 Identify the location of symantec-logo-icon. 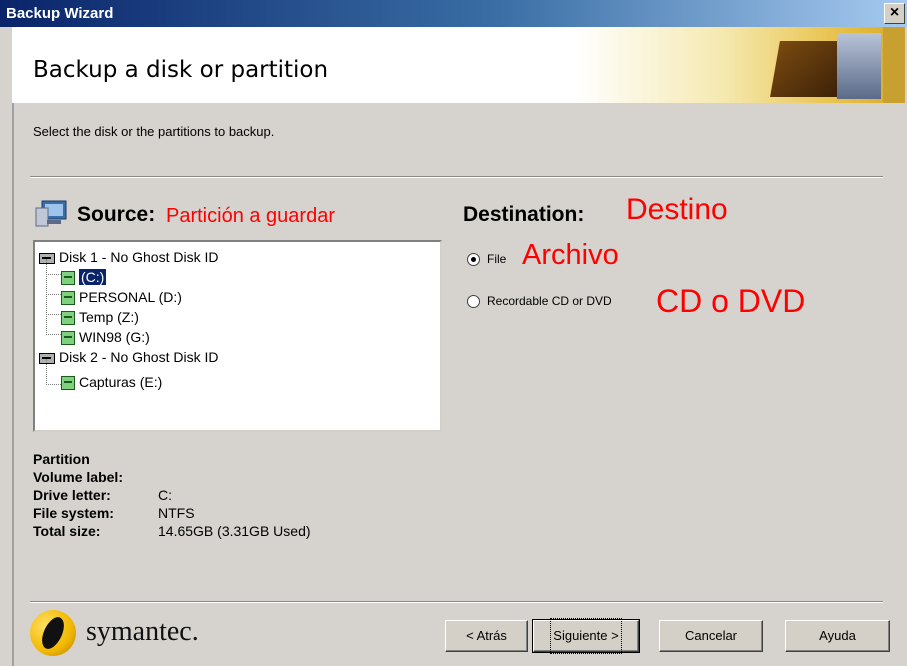
(53, 633).